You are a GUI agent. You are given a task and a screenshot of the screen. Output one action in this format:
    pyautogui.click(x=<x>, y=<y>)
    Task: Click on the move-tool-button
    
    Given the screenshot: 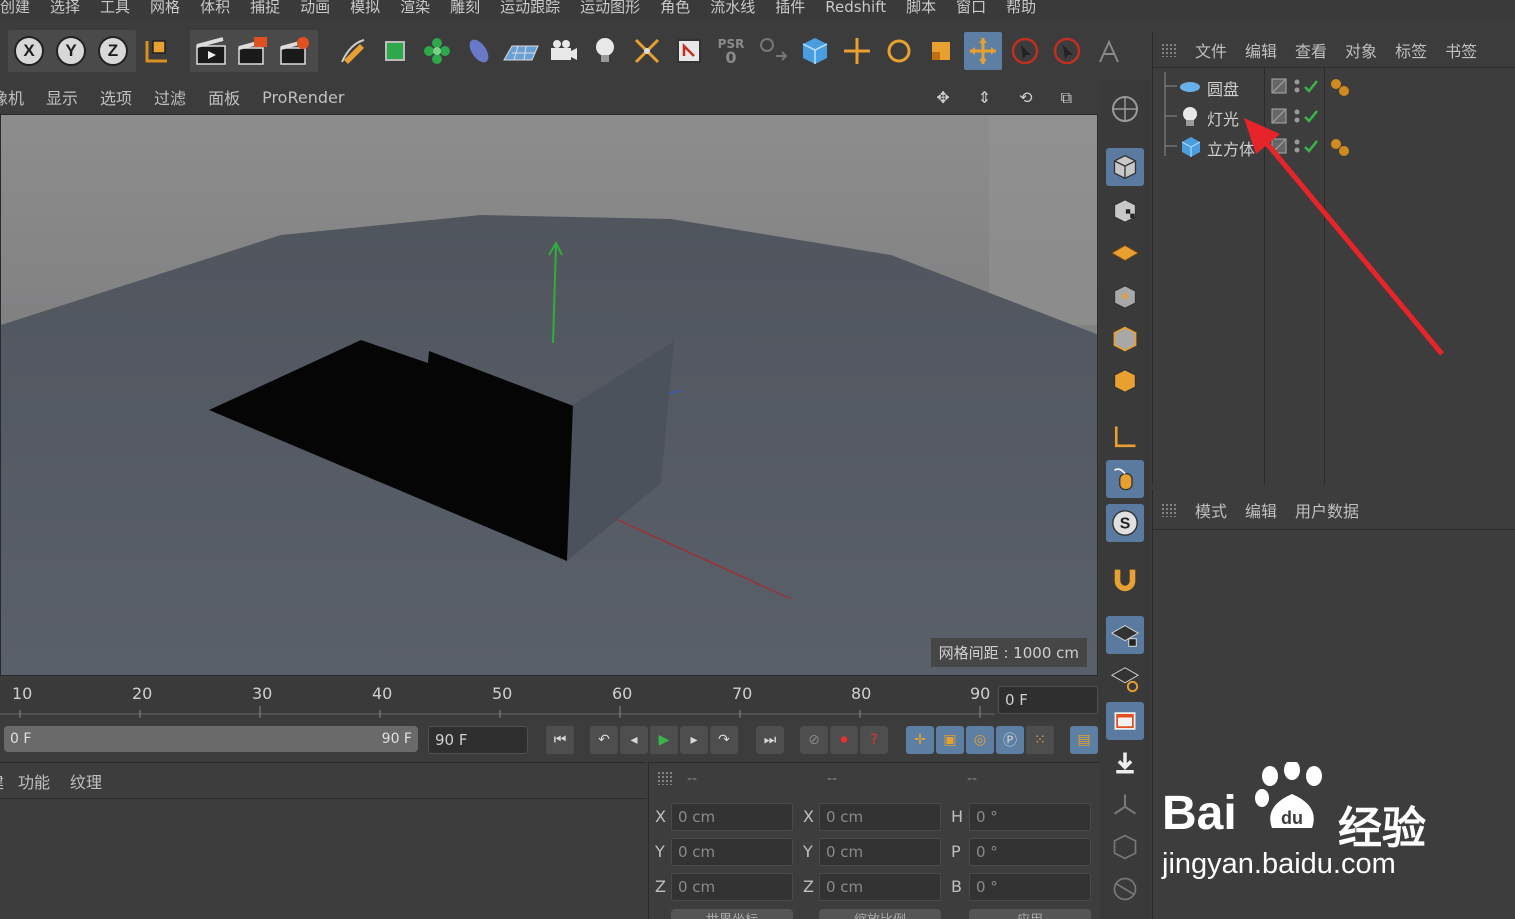 What is the action you would take?
    pyautogui.click(x=857, y=51)
    